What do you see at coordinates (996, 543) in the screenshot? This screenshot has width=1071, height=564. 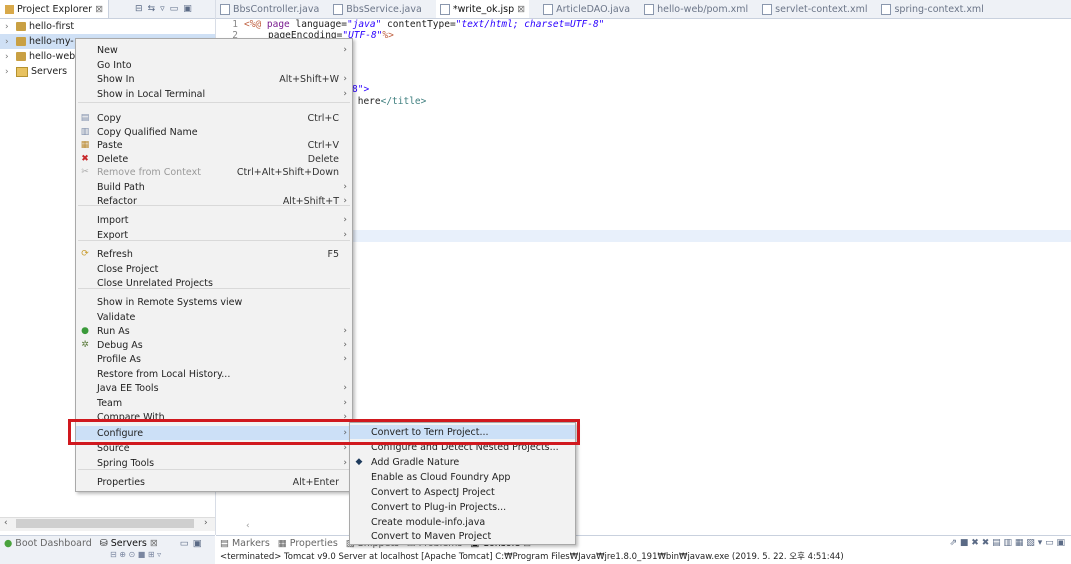 I see `scroll-lock-icon: ▤` at bounding box center [996, 543].